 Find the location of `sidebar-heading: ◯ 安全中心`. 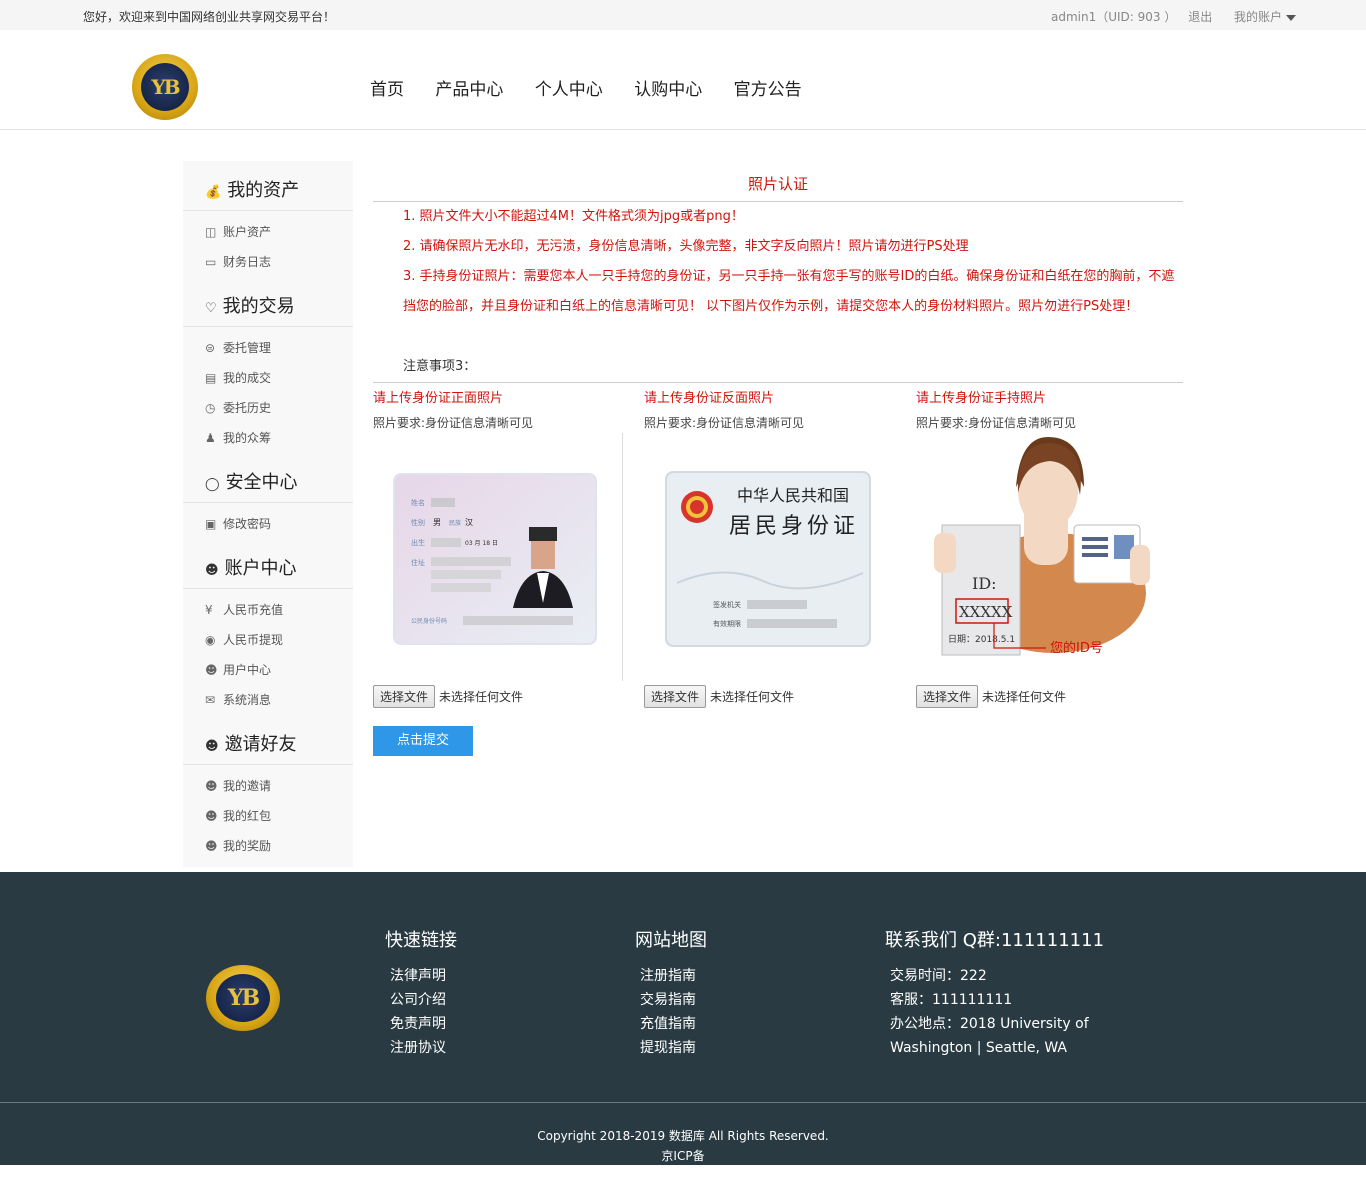

sidebar-heading: ◯ 安全中心 is located at coordinates (268, 478).